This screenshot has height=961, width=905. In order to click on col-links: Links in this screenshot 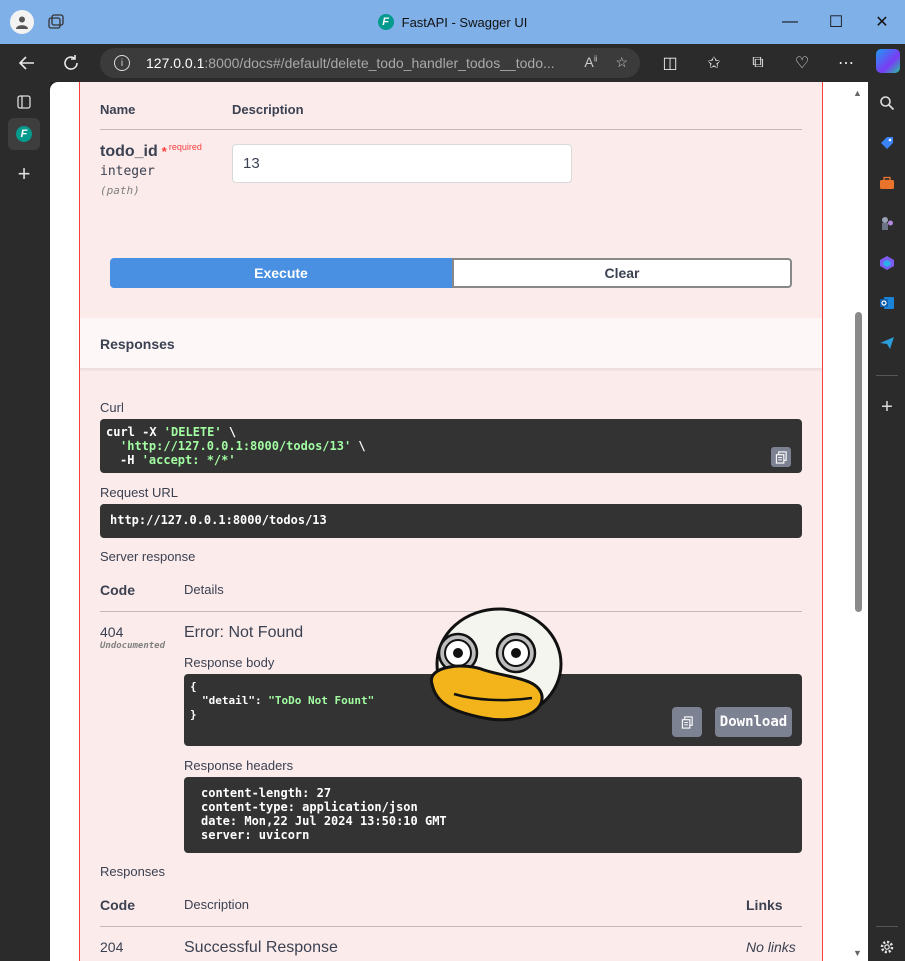, I will do `click(764, 905)`.